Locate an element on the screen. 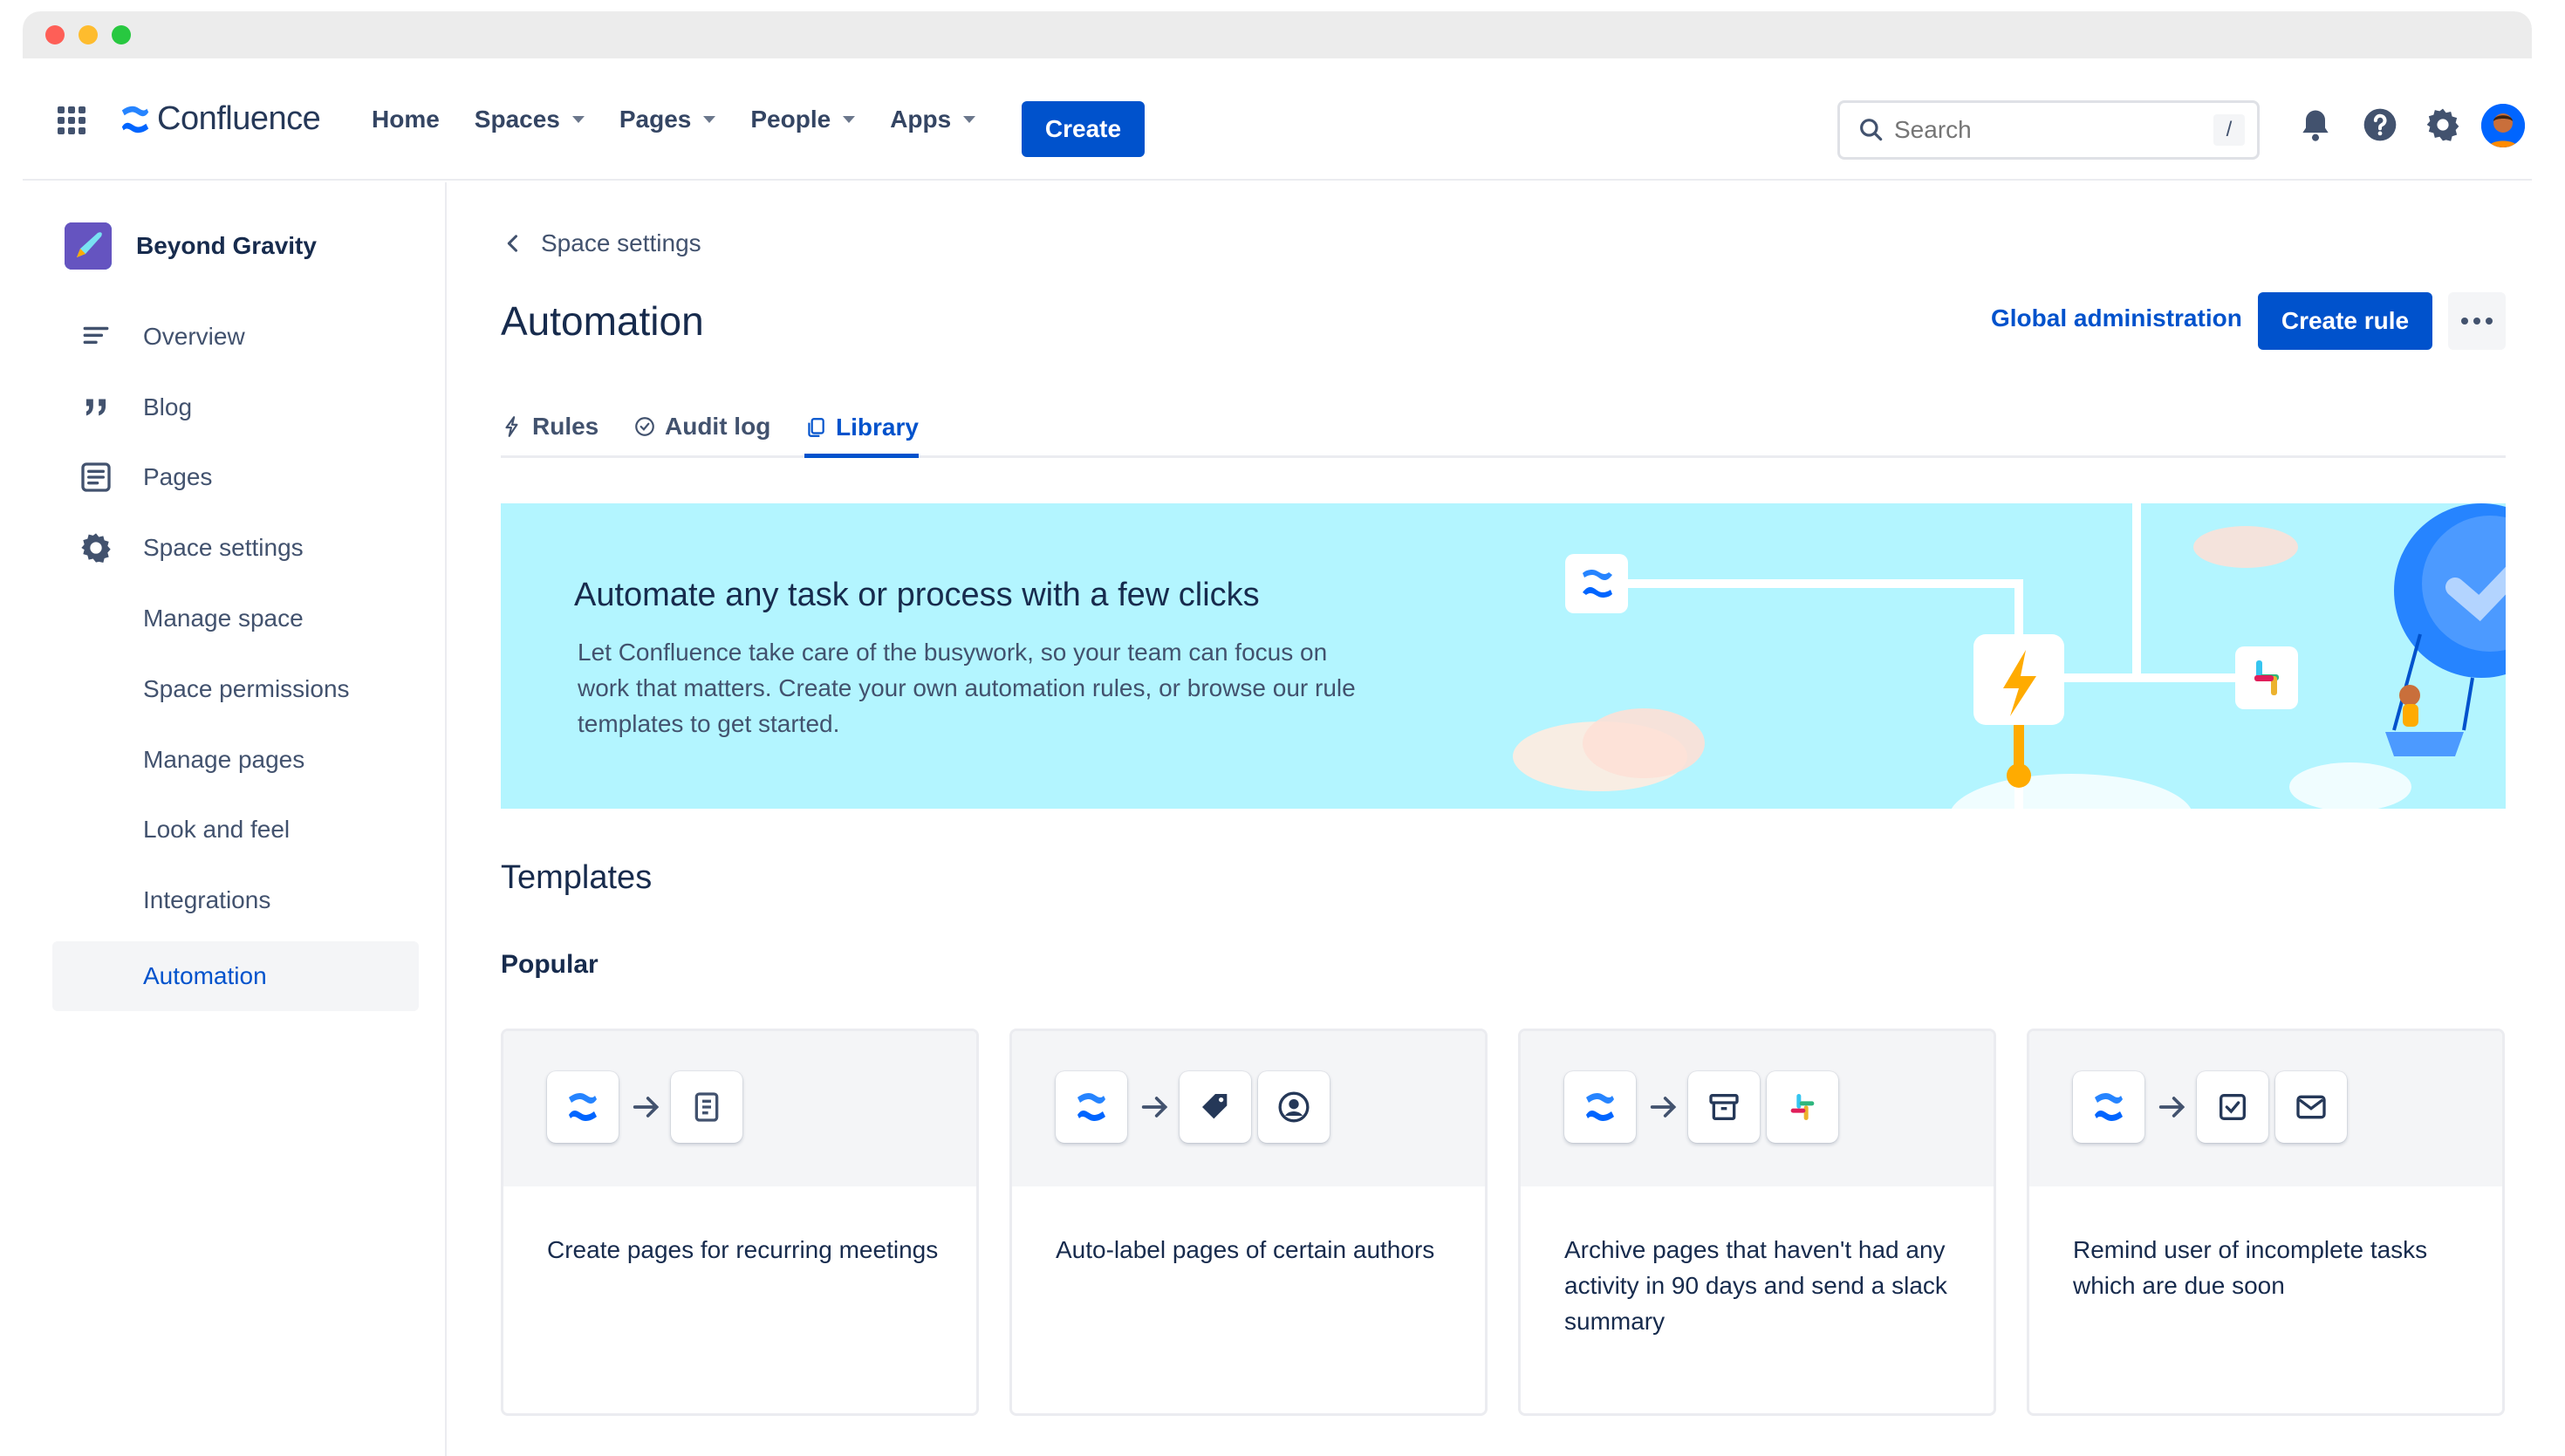  sidebar-item-label: Manage pages is located at coordinates (224, 759).